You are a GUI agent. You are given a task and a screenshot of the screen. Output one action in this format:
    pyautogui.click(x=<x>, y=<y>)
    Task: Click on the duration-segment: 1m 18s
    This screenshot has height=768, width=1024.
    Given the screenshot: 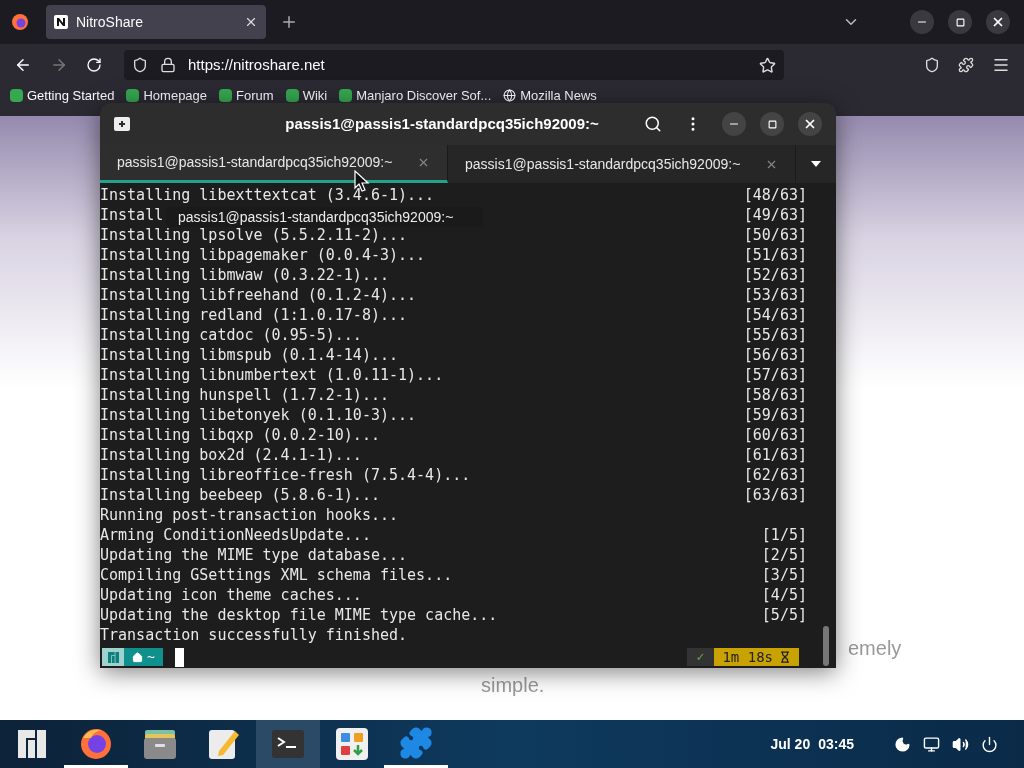 What is the action you would take?
    pyautogui.click(x=756, y=657)
    